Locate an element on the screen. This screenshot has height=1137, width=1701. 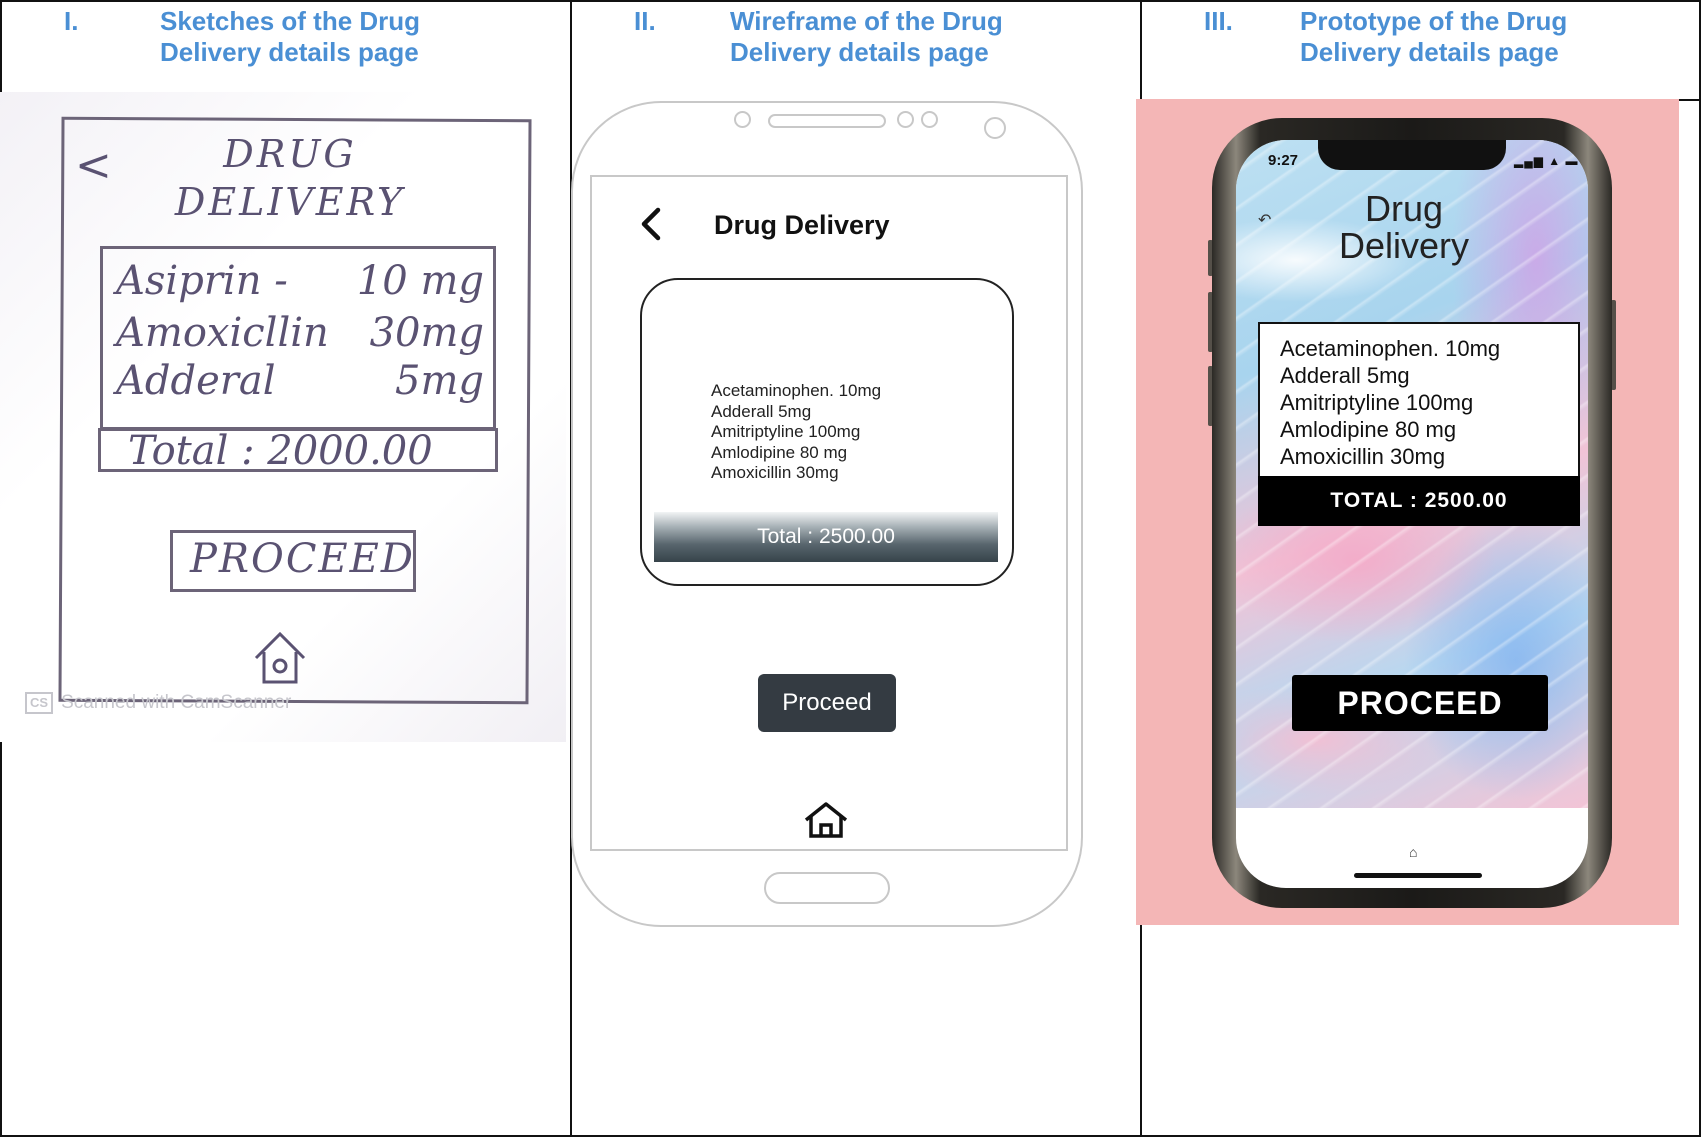
sketch-item-dose: 5mg is located at coordinates (439, 381).